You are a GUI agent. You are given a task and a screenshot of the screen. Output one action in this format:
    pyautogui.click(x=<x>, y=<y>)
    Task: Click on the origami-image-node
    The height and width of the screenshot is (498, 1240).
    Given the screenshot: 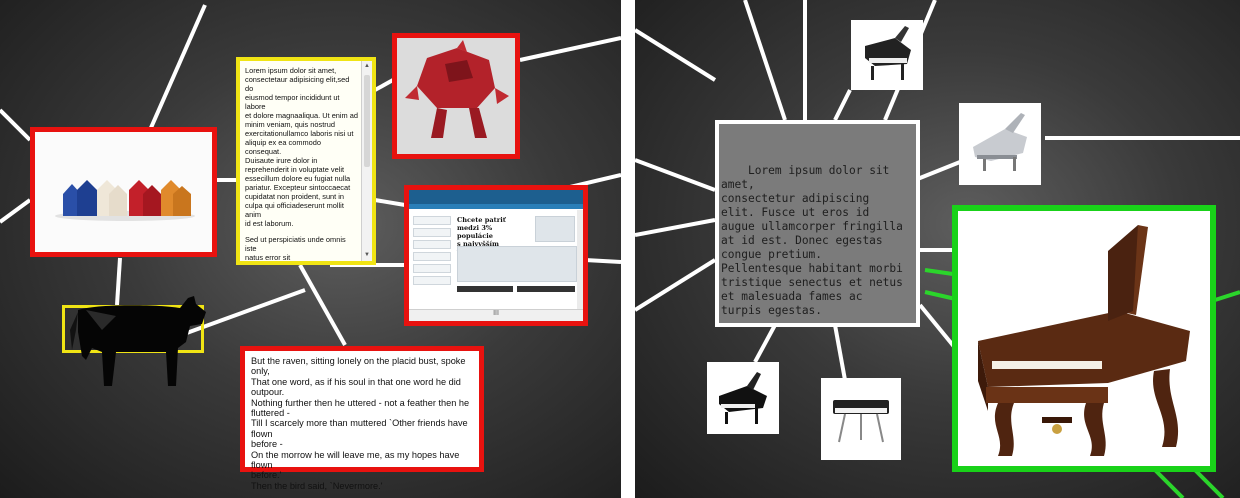 What is the action you would take?
    pyautogui.click(x=456, y=96)
    